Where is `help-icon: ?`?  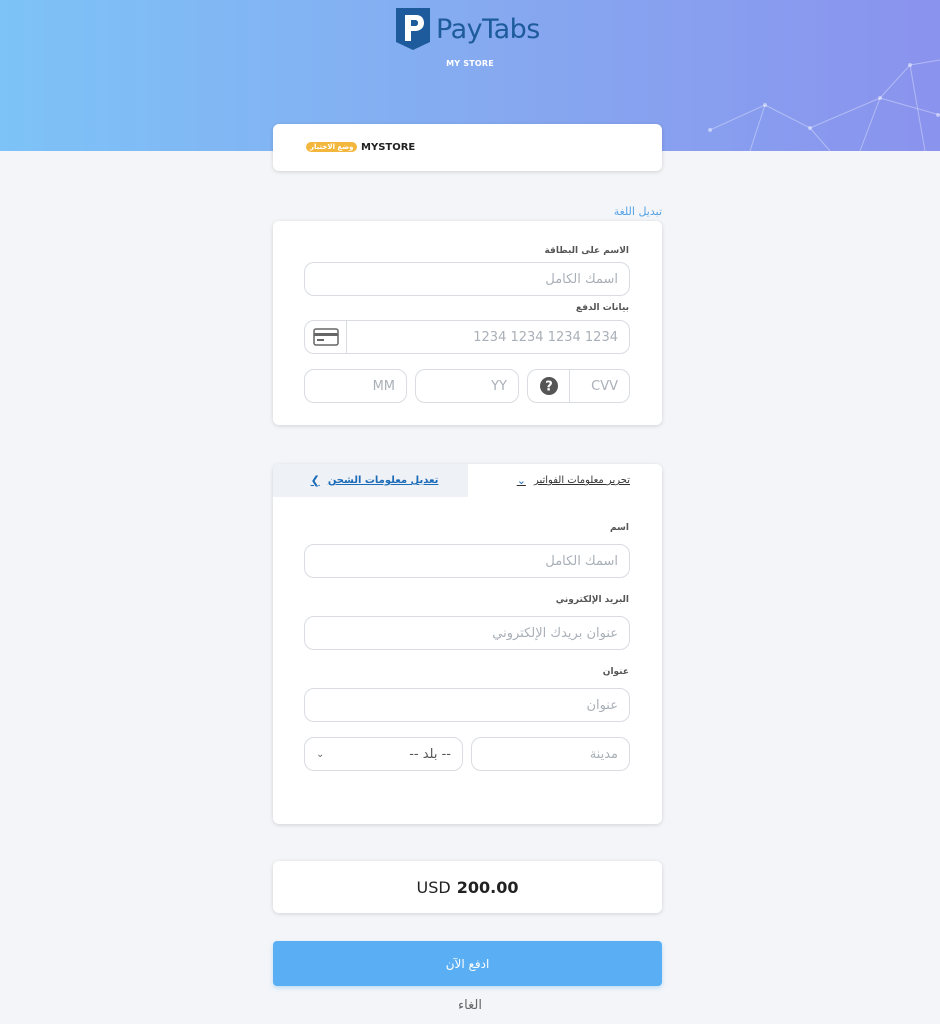 help-icon: ? is located at coordinates (549, 386).